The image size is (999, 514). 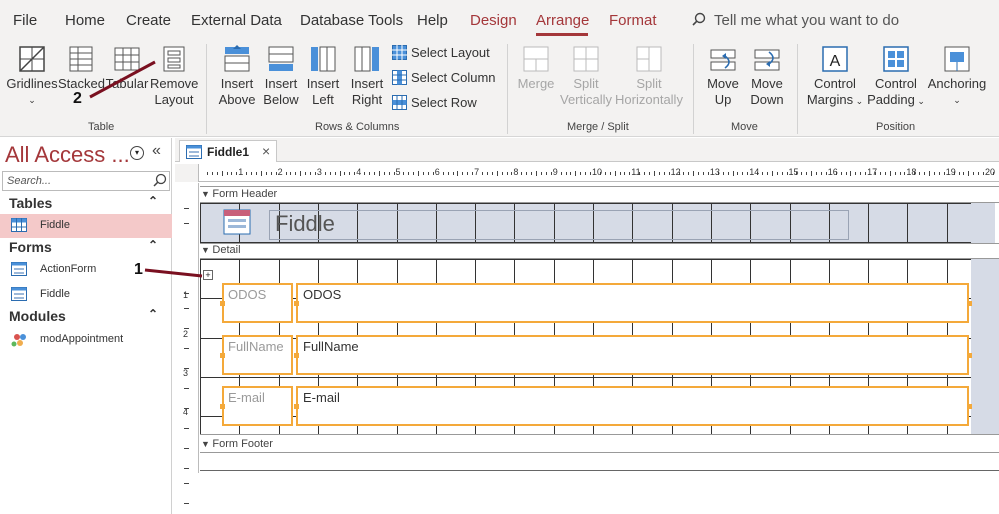 I want to click on annotation-number-1: 1, so click(x=138, y=269).